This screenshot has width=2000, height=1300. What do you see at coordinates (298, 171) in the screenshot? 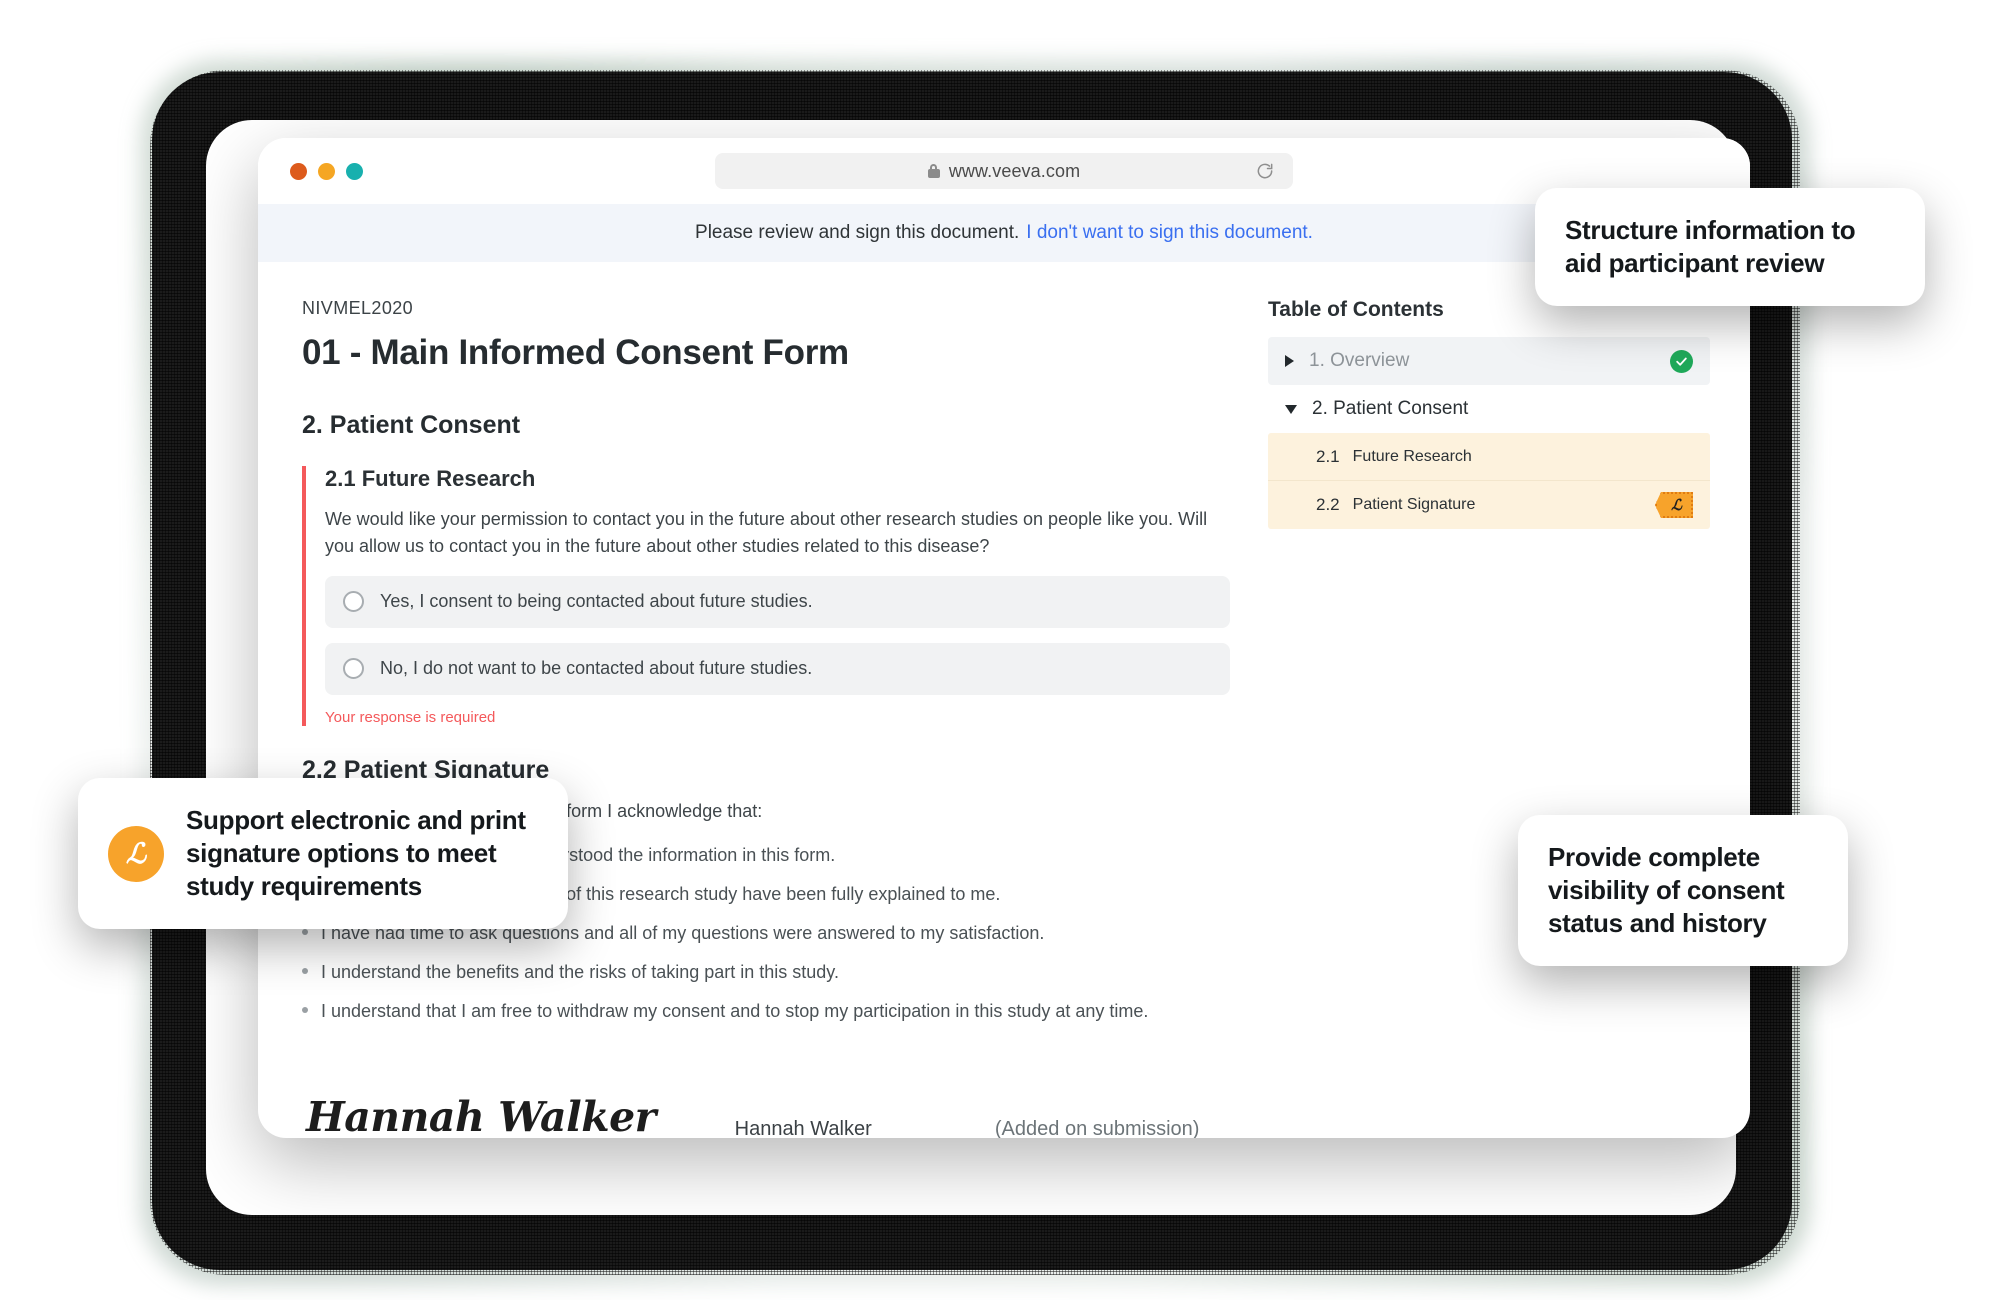
I see `close-window-dot` at bounding box center [298, 171].